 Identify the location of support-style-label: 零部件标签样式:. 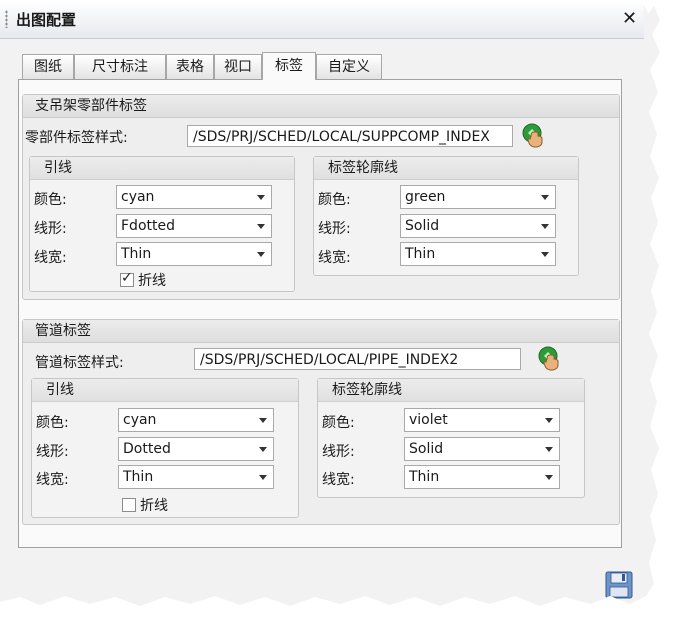
(76, 138).